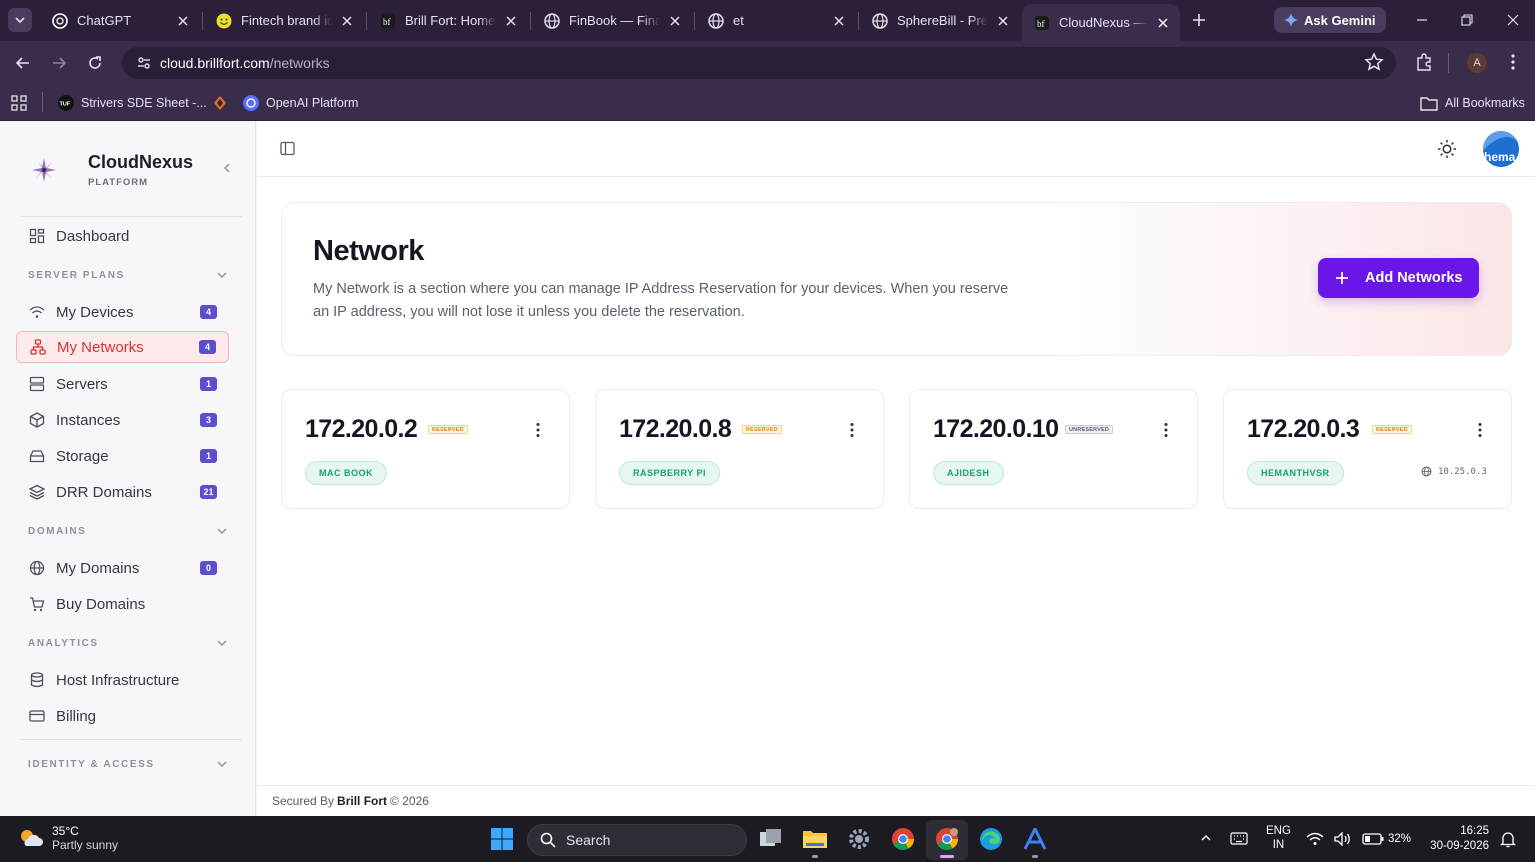 The height and width of the screenshot is (862, 1535). Describe the element at coordinates (771, 839) in the screenshot. I see `task-view-button` at that location.